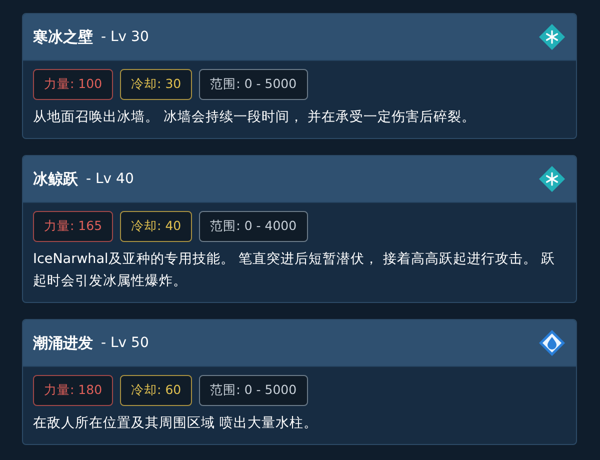  Describe the element at coordinates (125, 37) in the screenshot. I see `skill-level: - Lv 30` at that location.